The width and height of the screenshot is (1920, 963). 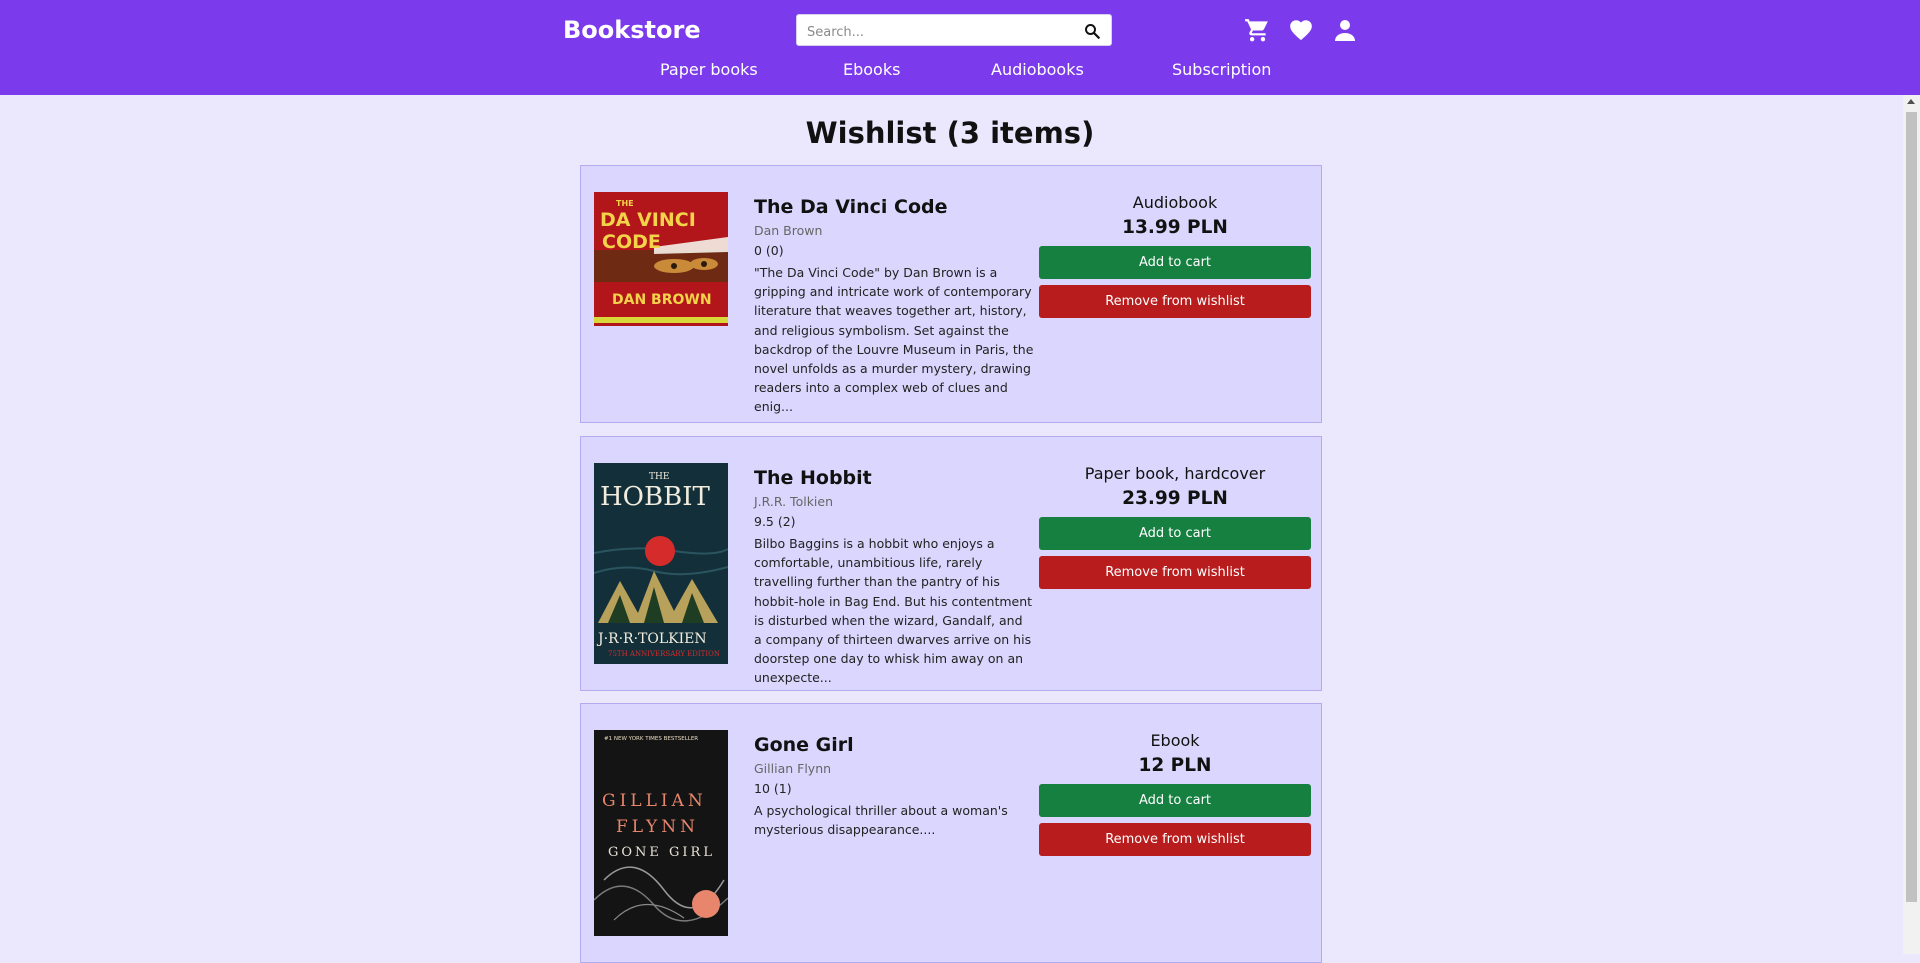 What do you see at coordinates (775, 521) in the screenshot?
I see `book-rating: 9.5 (2)` at bounding box center [775, 521].